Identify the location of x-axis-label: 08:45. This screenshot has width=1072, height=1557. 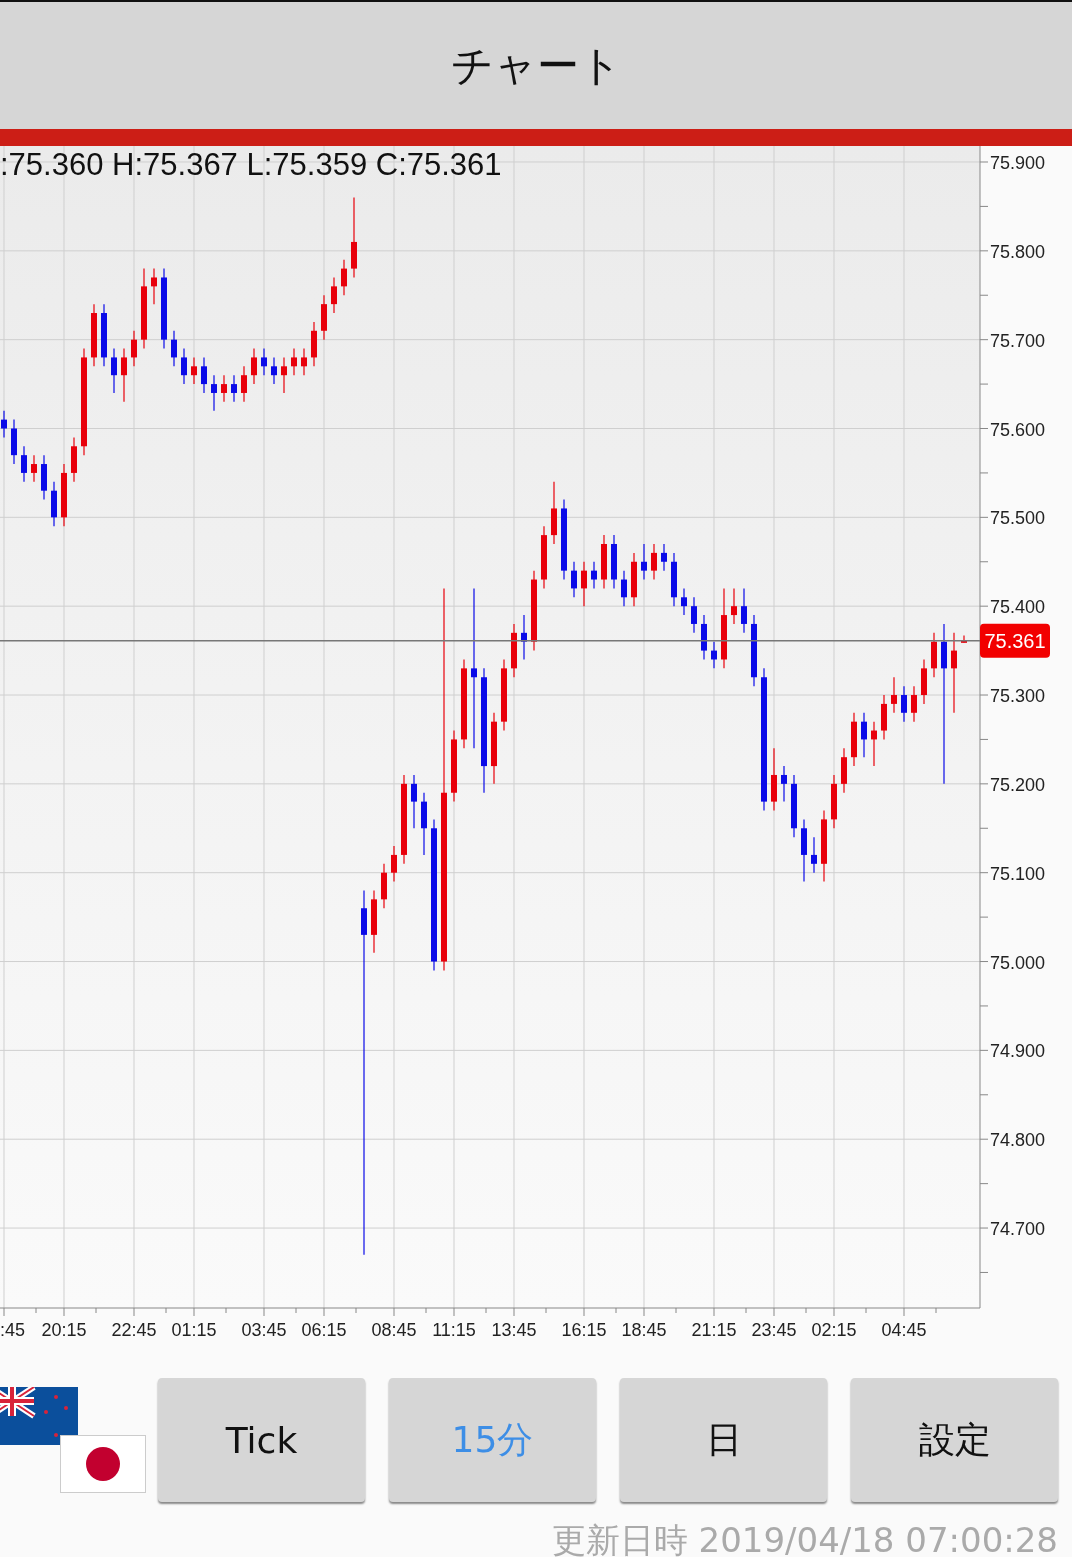
(394, 1330).